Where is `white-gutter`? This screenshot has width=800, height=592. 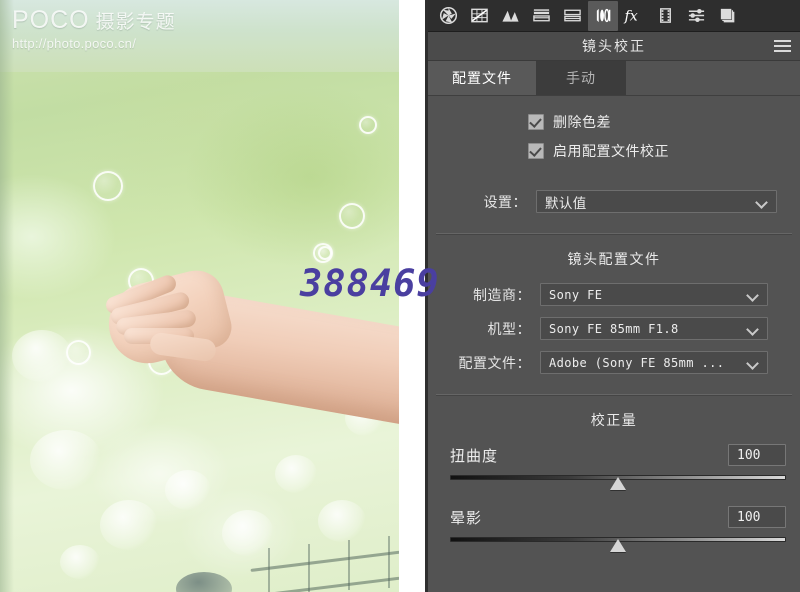
white-gutter is located at coordinates (412, 296).